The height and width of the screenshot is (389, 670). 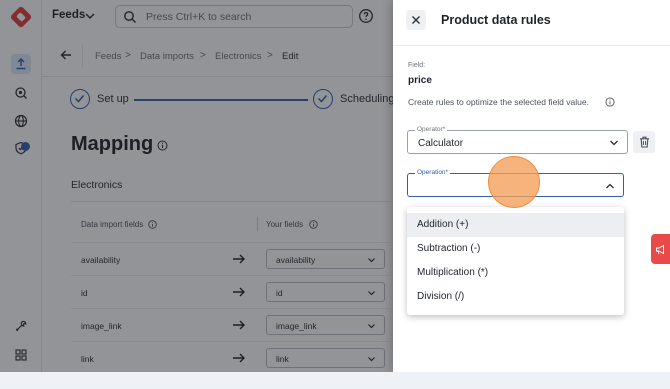 I want to click on megaphone-icon, so click(x=660, y=249).